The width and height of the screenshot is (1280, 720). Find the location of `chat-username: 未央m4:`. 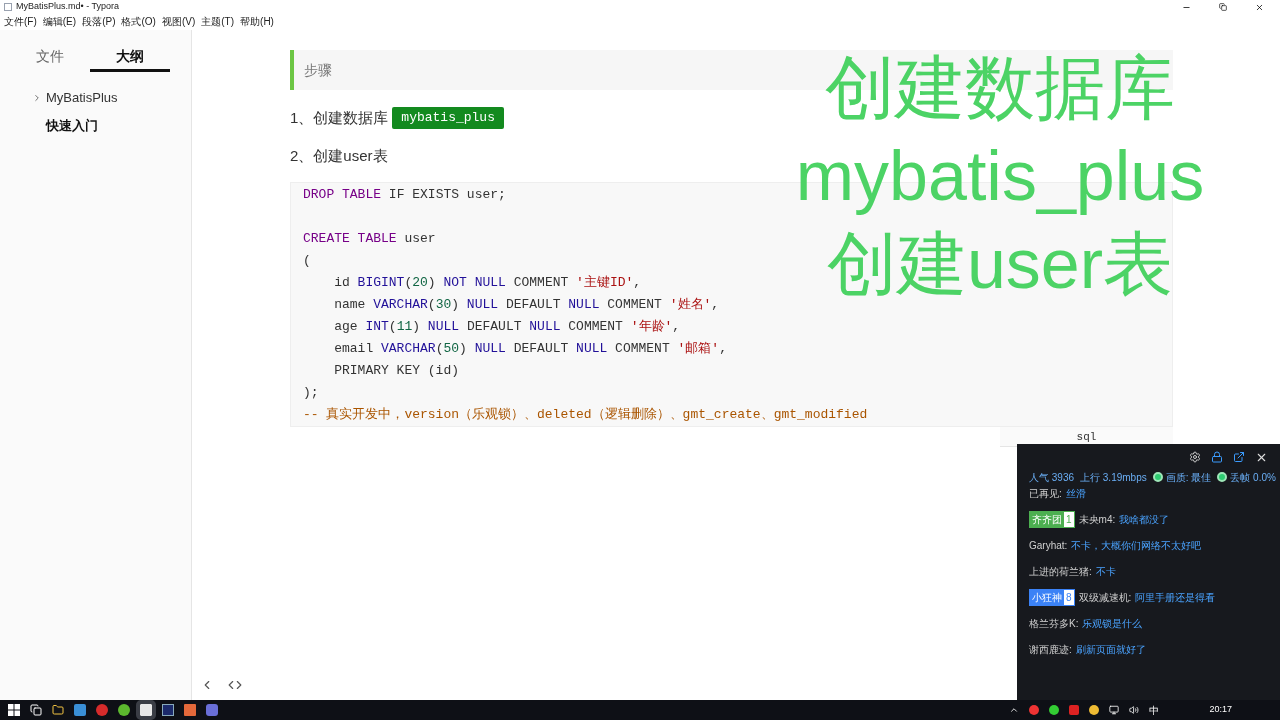

chat-username: 未央m4: is located at coordinates (1097, 519).